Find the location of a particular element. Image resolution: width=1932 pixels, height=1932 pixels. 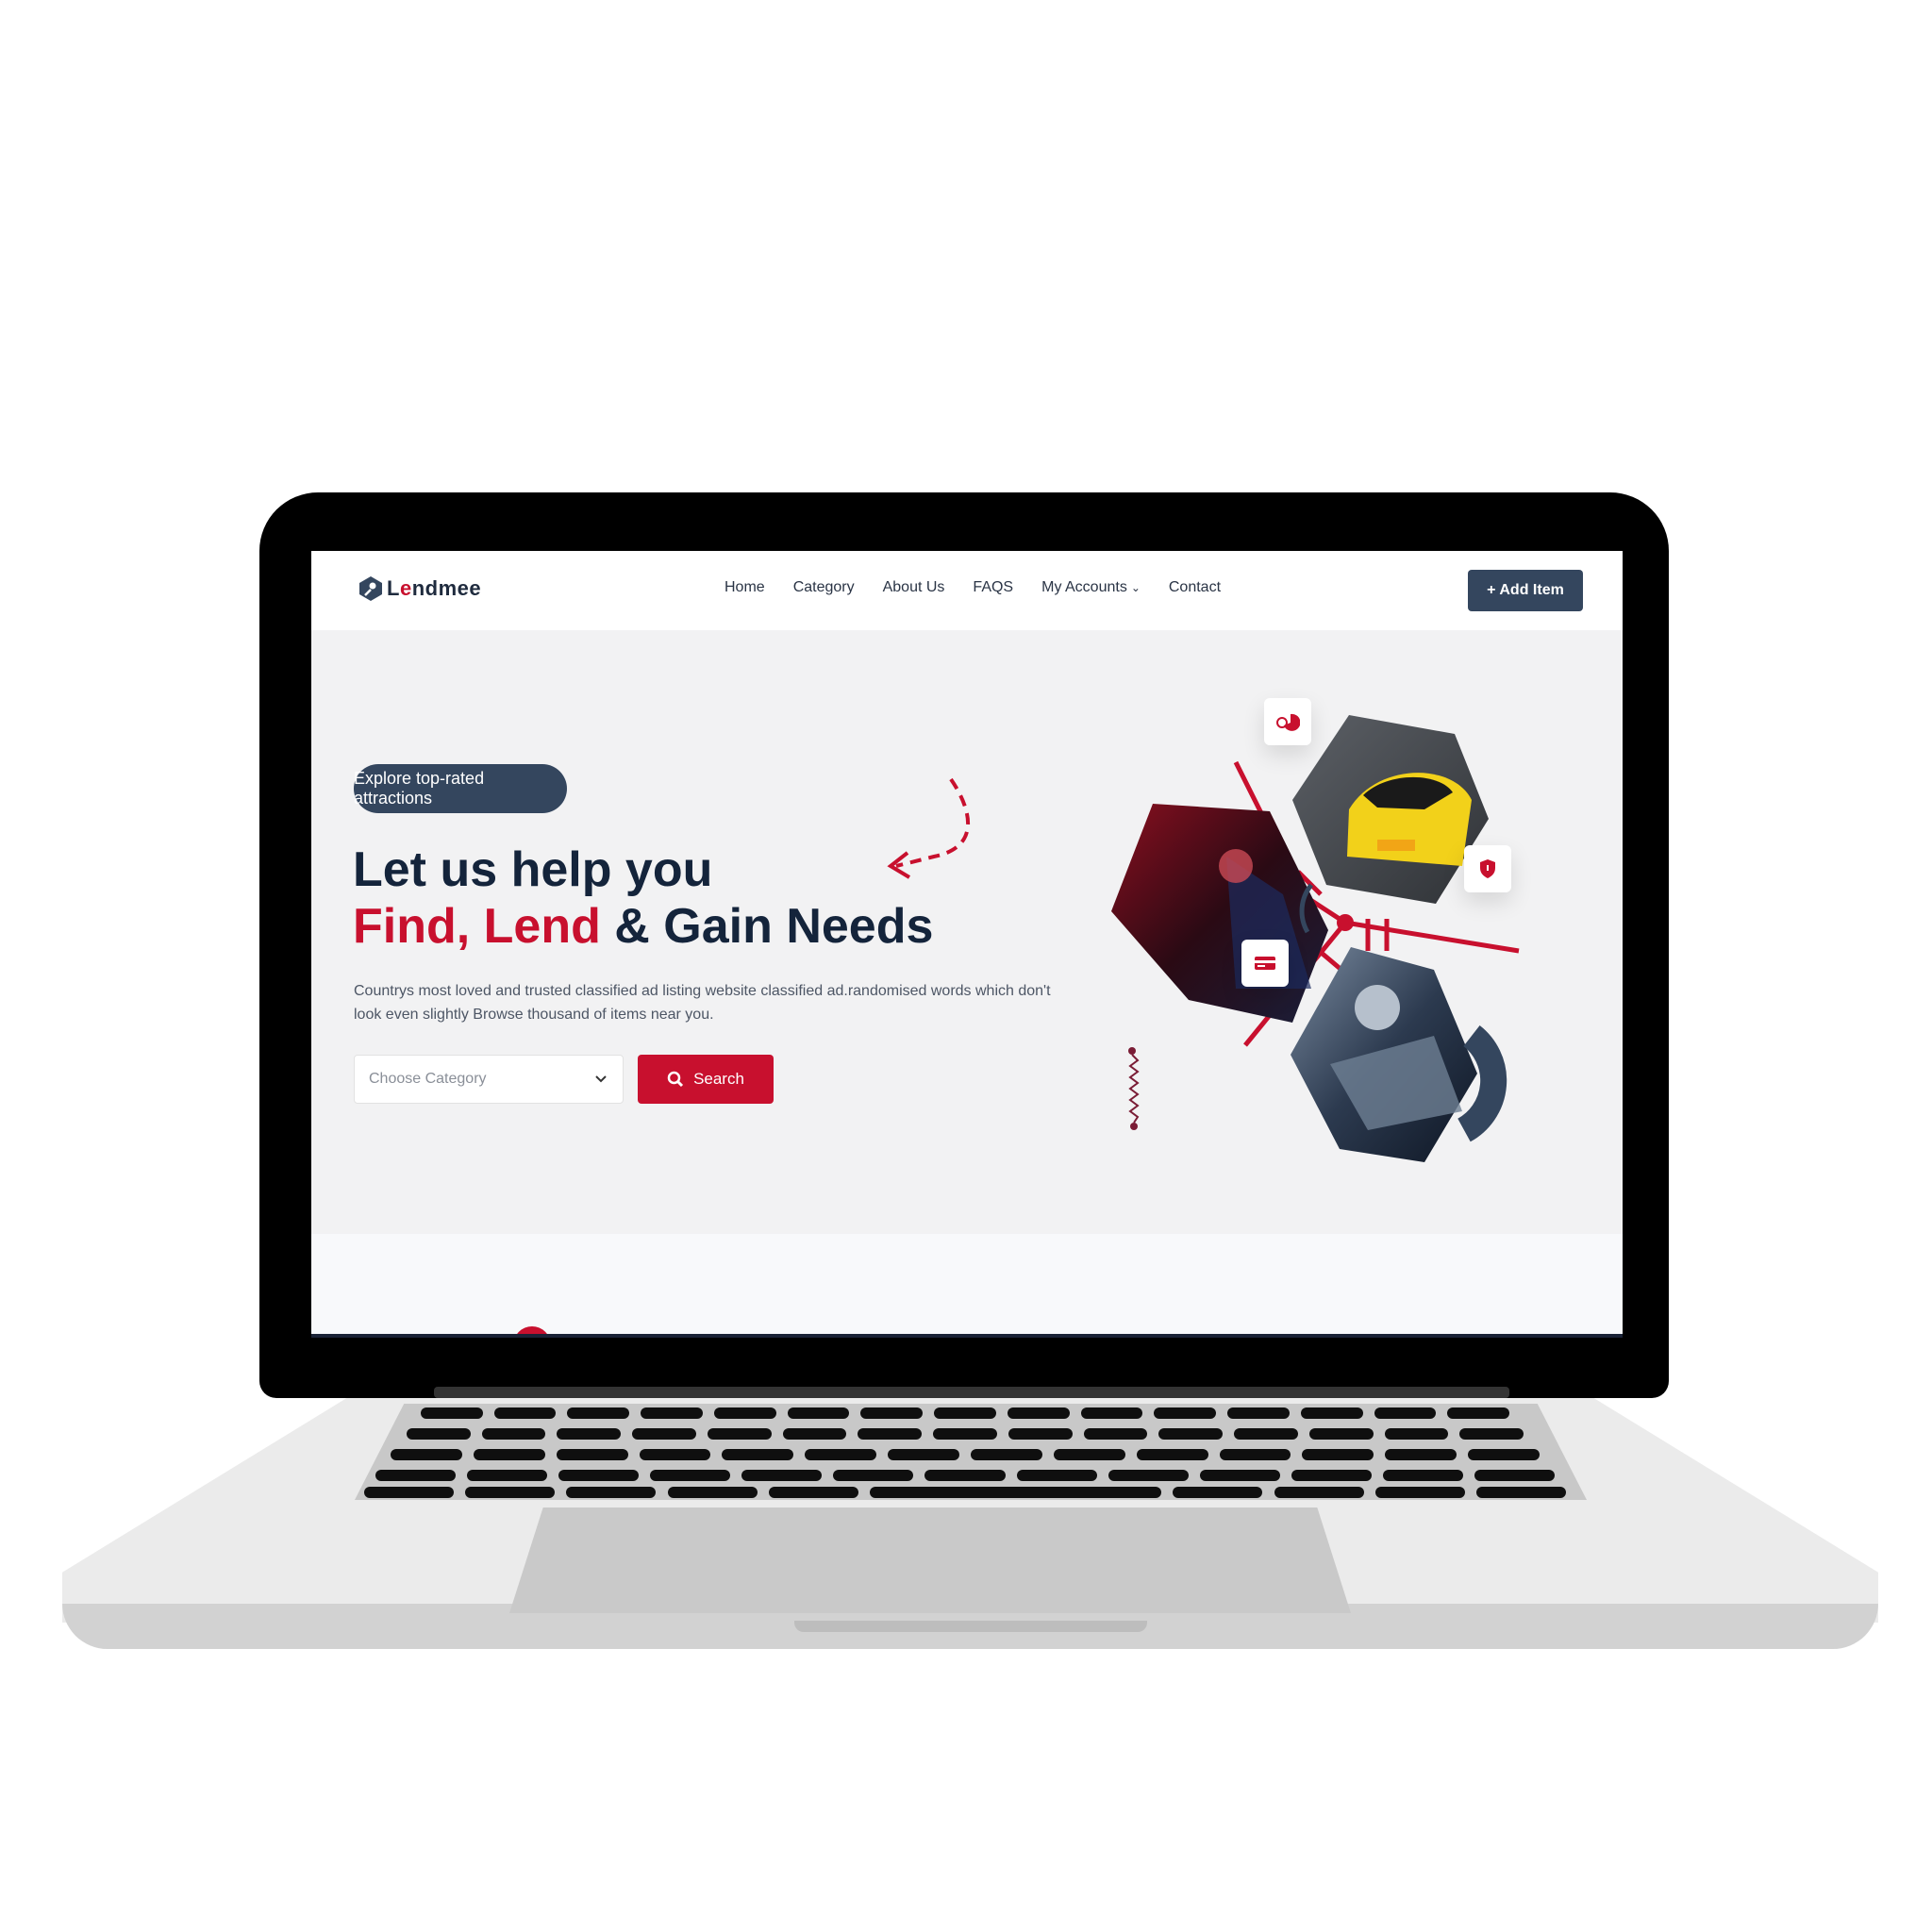

hero-collage is located at coordinates (1315, 938).